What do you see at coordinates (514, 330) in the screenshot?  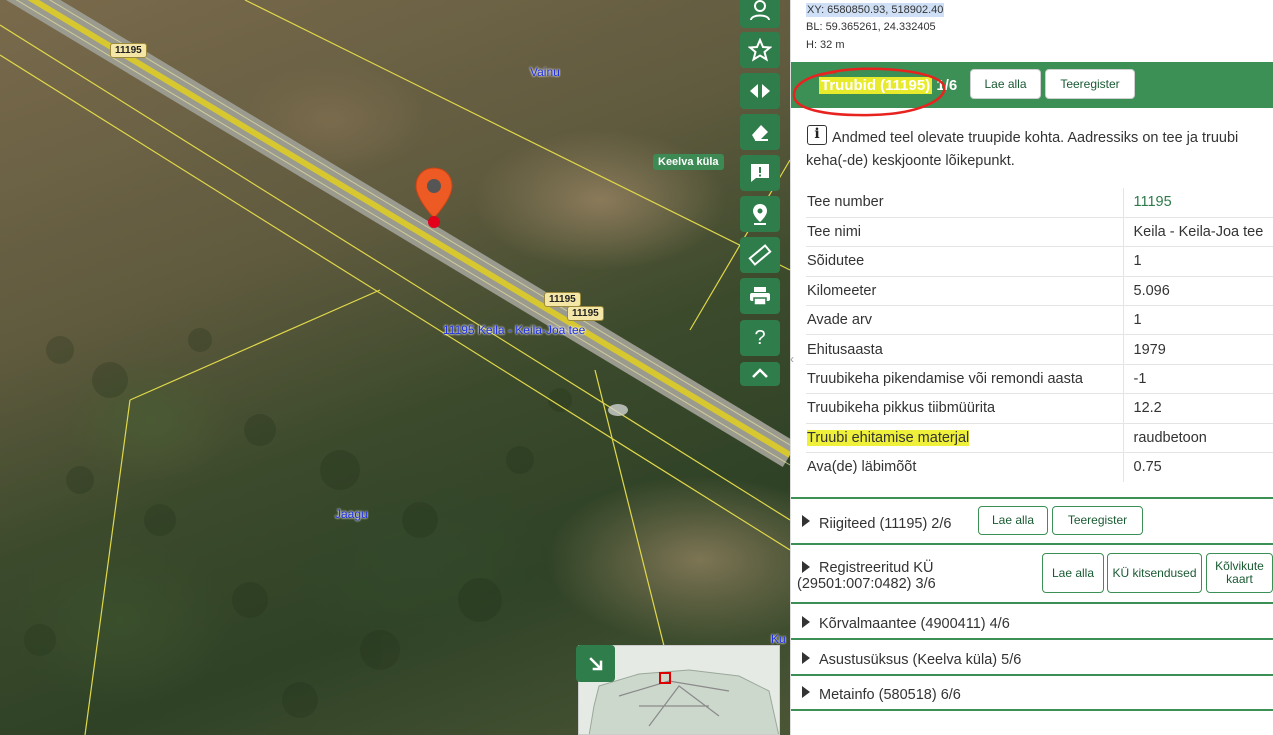 I see `road-name-label: 11195 Keila - Keila-Joa tee` at bounding box center [514, 330].